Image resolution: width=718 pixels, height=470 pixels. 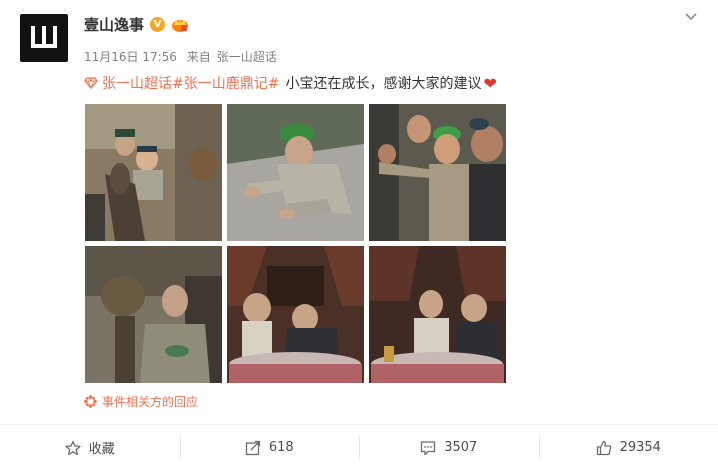 I want to click on share-icon, so click(x=252, y=447).